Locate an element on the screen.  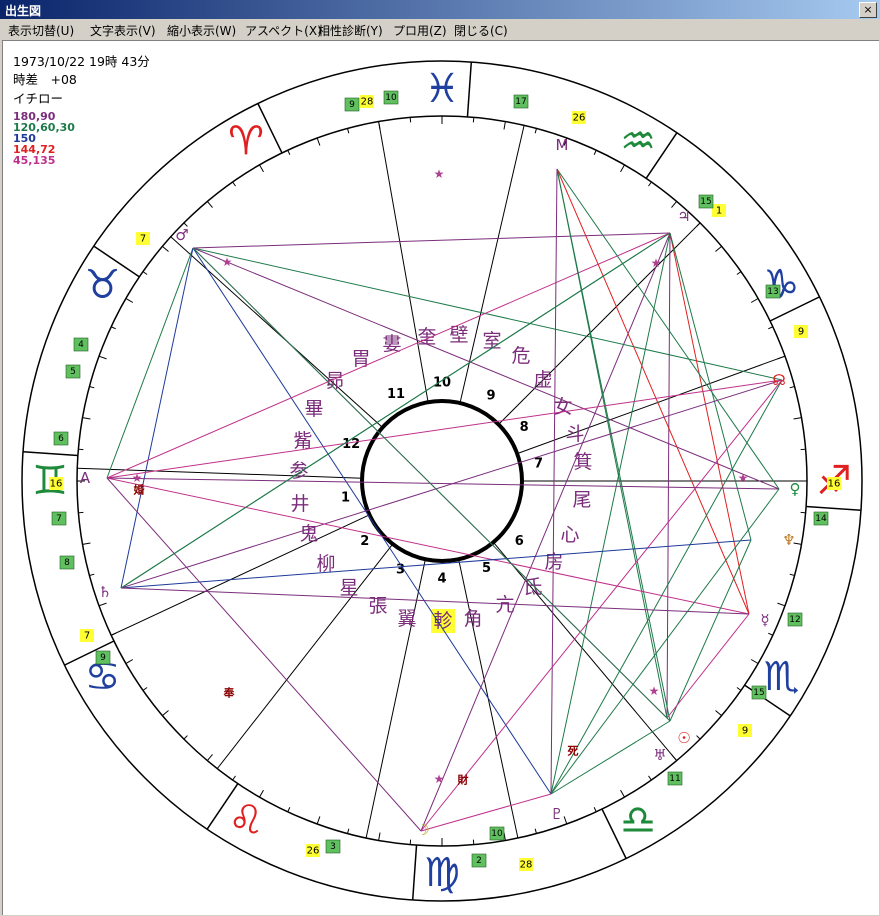
moon-icon: ☽ is located at coordinates (422, 830).